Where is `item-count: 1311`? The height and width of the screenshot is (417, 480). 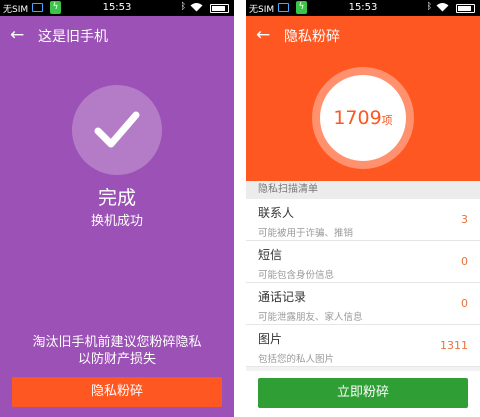 item-count: 1311 is located at coordinates (454, 345).